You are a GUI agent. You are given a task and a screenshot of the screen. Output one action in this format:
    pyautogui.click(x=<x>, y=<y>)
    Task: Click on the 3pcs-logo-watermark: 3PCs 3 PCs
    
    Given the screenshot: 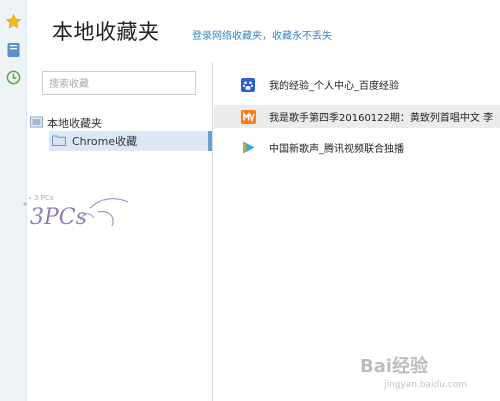 What is the action you would take?
    pyautogui.click(x=77, y=212)
    